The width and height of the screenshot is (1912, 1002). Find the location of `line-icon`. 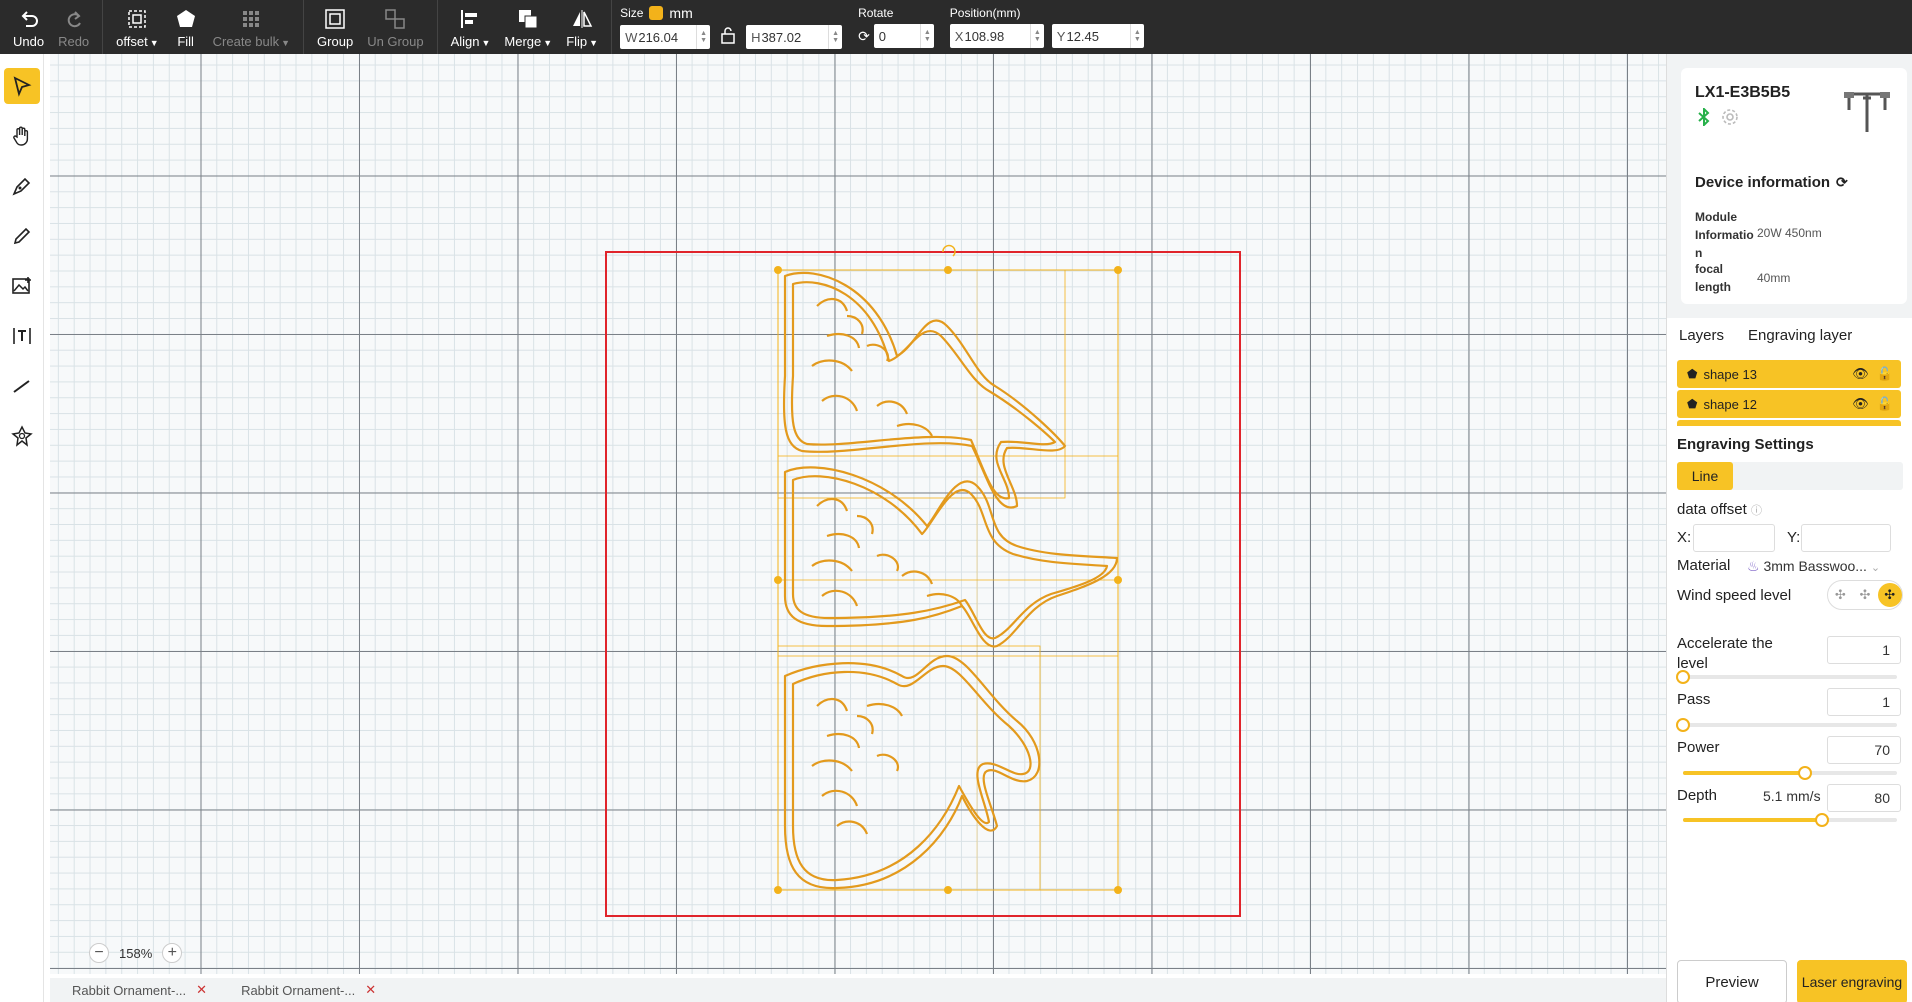

line-icon is located at coordinates (21, 386).